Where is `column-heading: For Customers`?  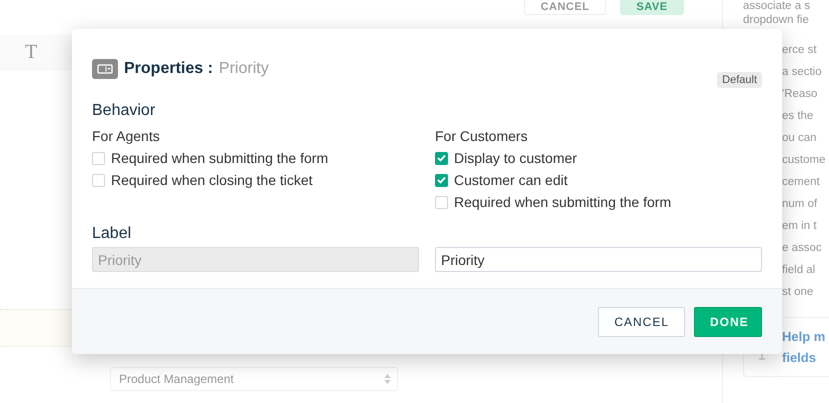
column-heading: For Customers is located at coordinates (482, 136).